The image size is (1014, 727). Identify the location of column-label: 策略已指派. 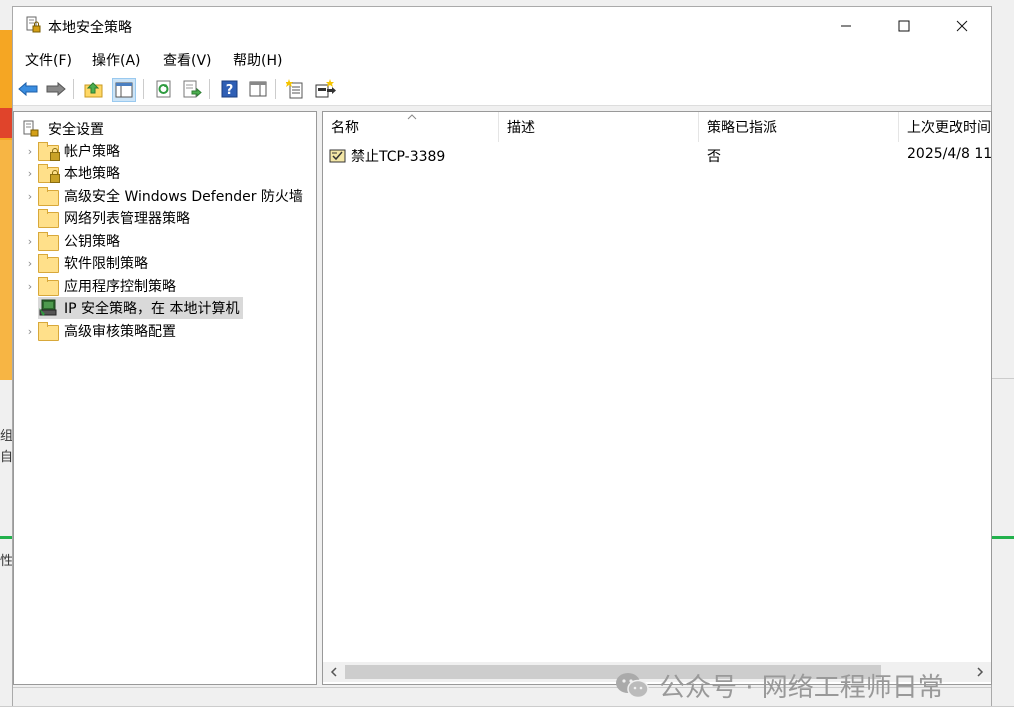
(742, 128).